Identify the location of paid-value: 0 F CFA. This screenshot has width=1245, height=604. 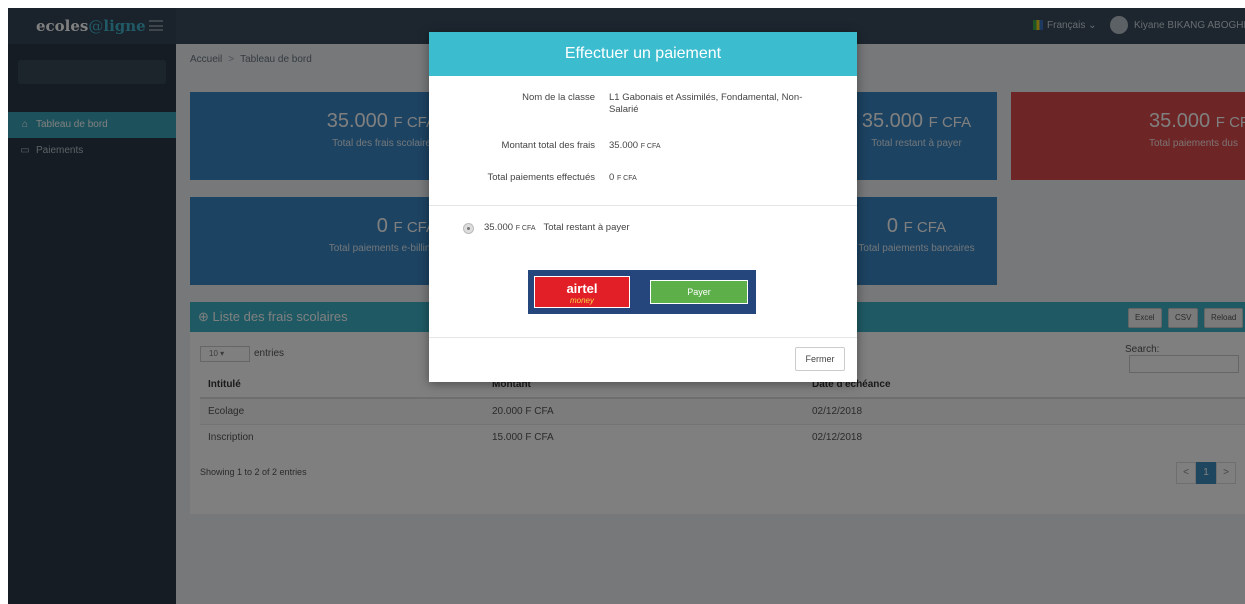
(623, 177).